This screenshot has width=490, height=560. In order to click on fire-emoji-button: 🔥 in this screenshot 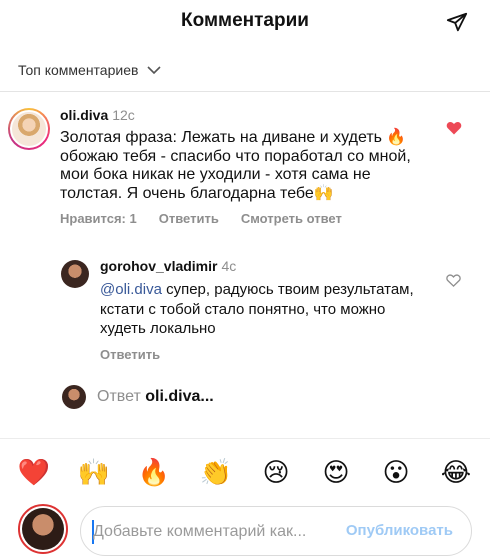, I will do `click(154, 473)`.